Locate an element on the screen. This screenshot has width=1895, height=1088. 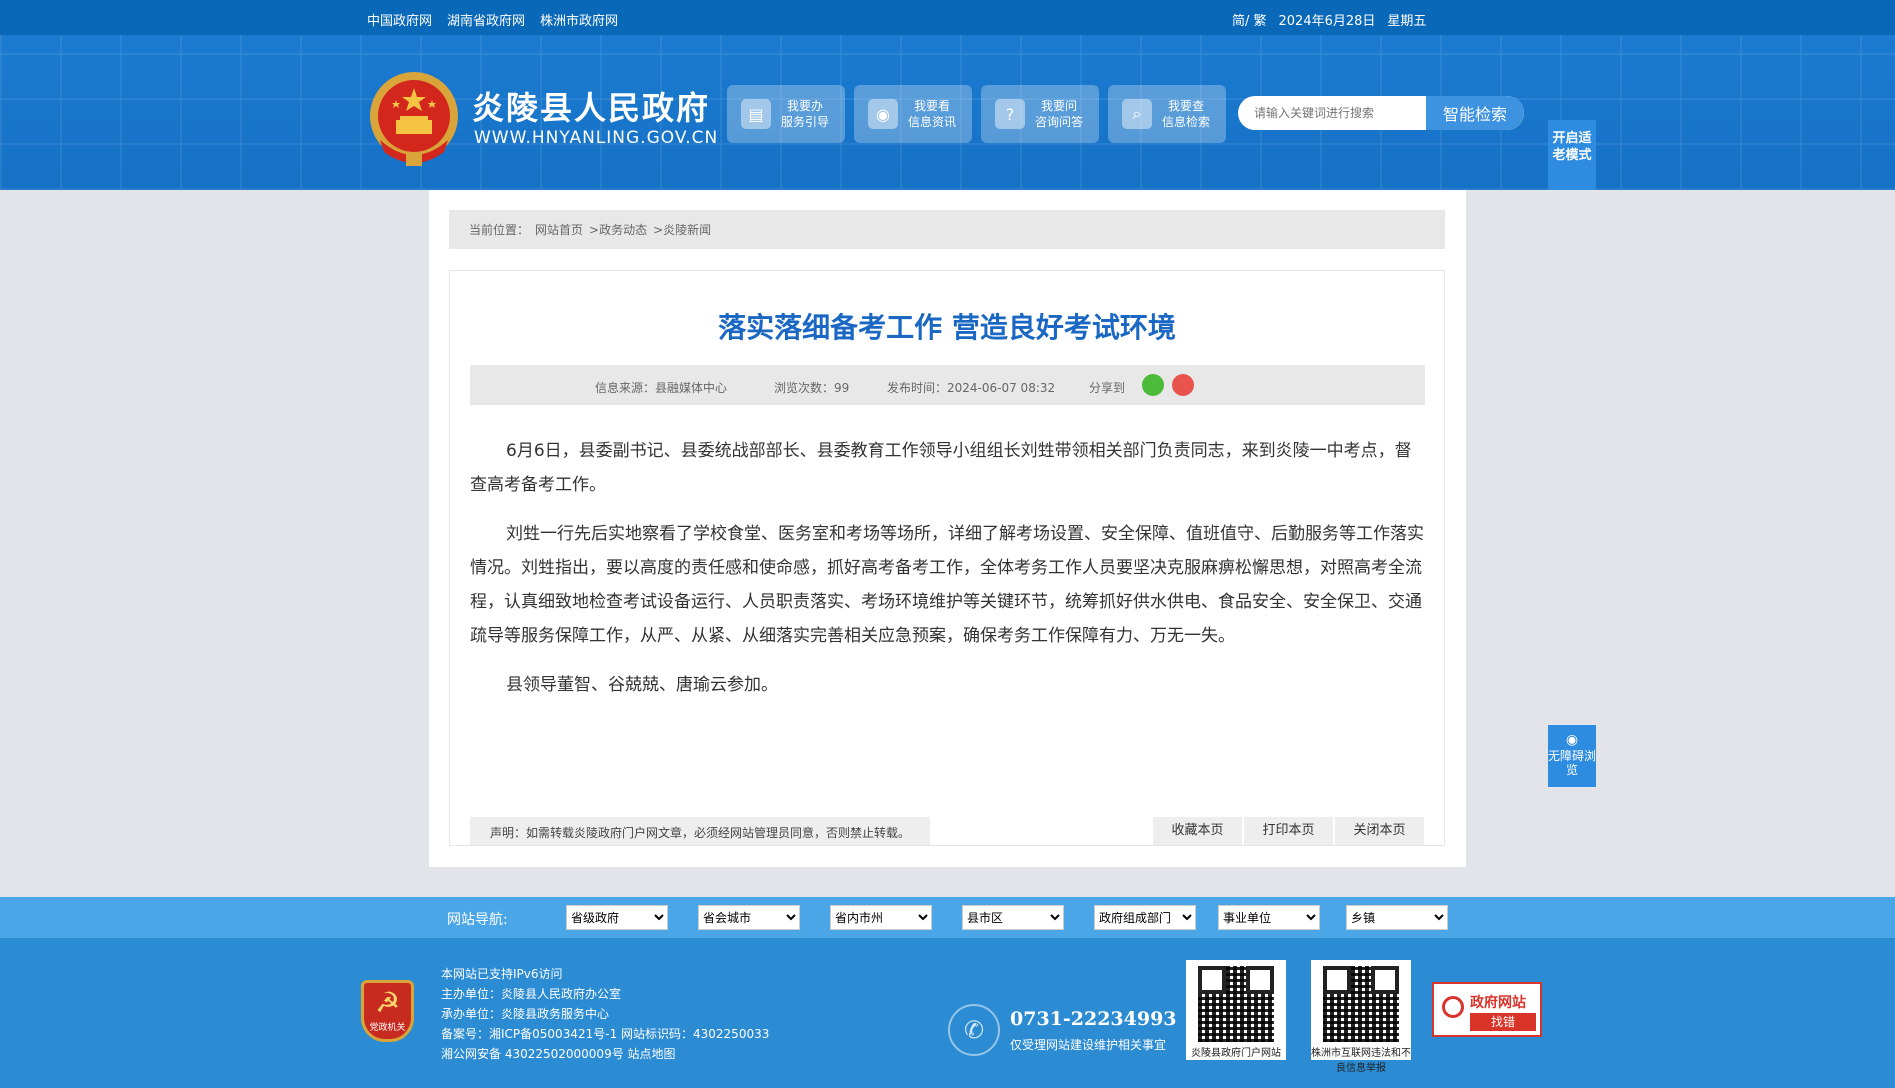
select-capital-cities: 省会城市 is located at coordinates (749, 917).